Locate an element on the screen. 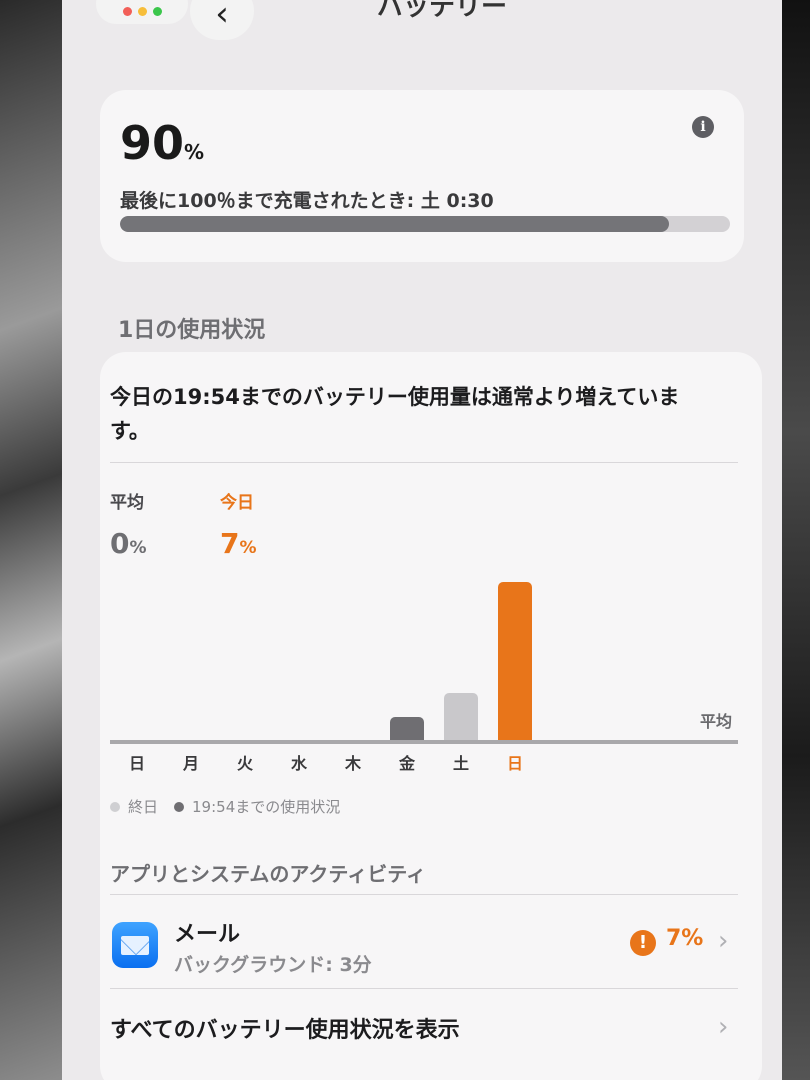 The height and width of the screenshot is (1080, 810). chart-baseline is located at coordinates (424, 742).